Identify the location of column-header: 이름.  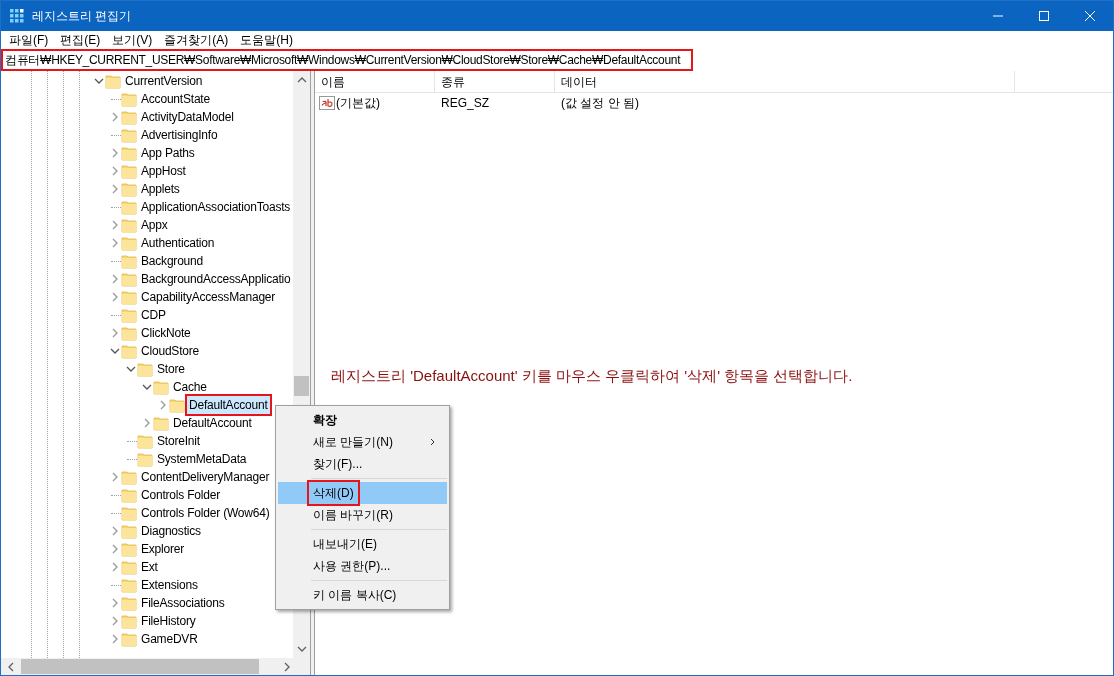
(375, 81).